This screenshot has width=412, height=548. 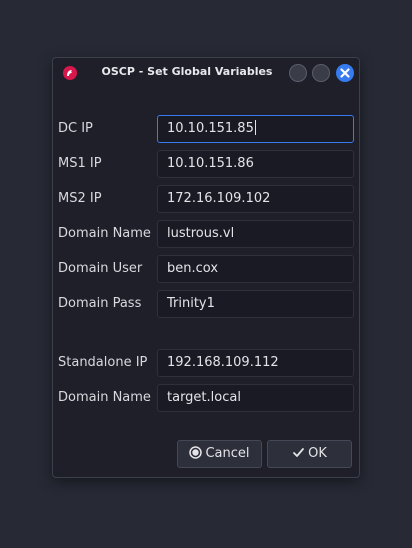 I want to click on domain-pass-label: Domain Pass, so click(x=100, y=303).